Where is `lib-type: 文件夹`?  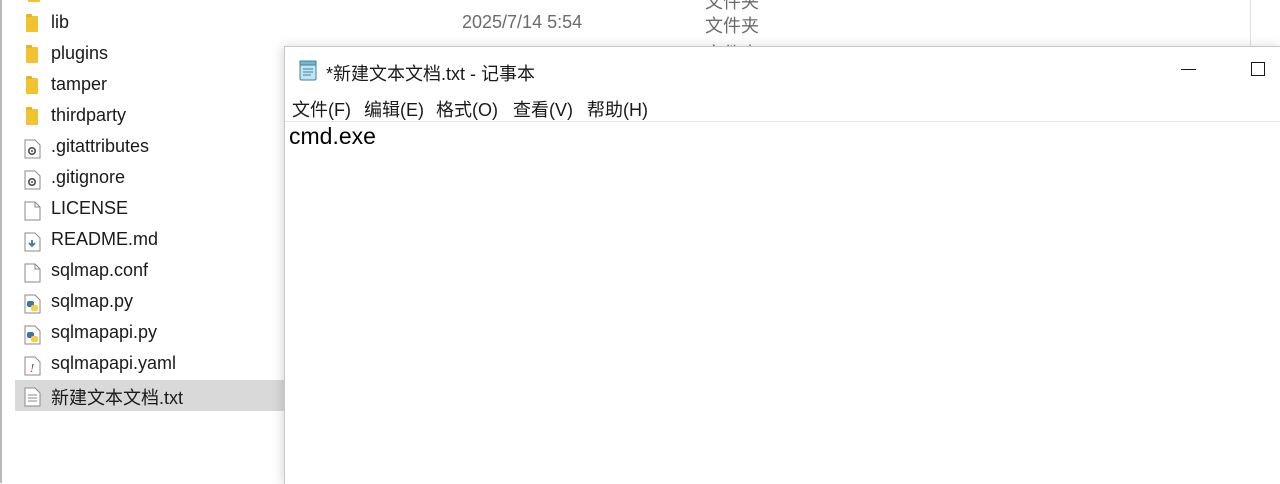 lib-type: 文件夹 is located at coordinates (732, 26).